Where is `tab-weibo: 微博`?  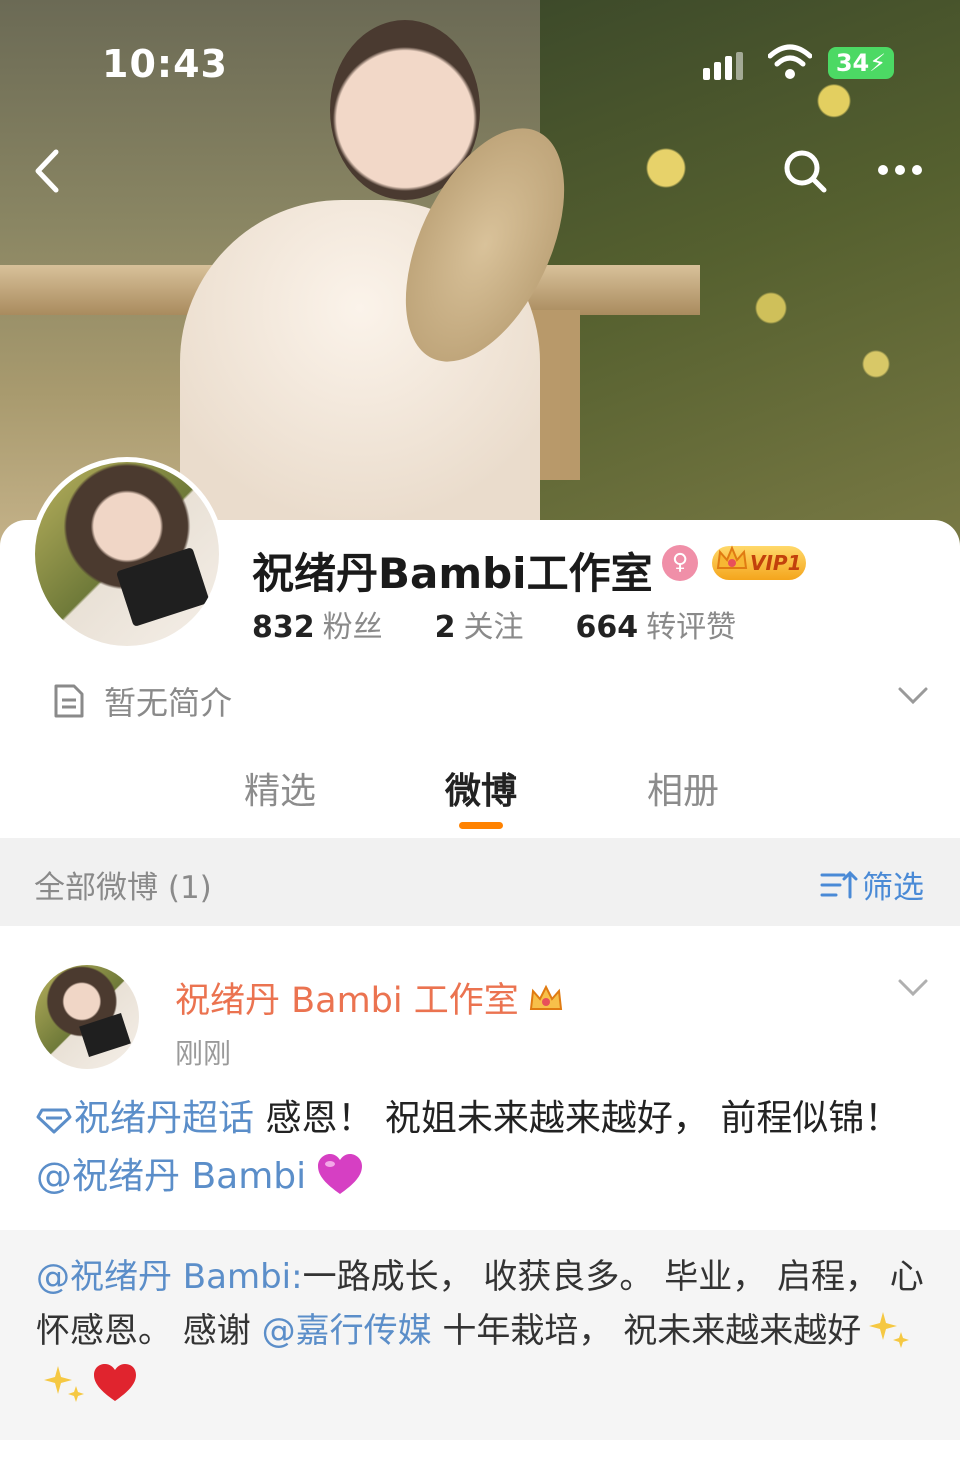 tab-weibo: 微博 is located at coordinates (481, 788).